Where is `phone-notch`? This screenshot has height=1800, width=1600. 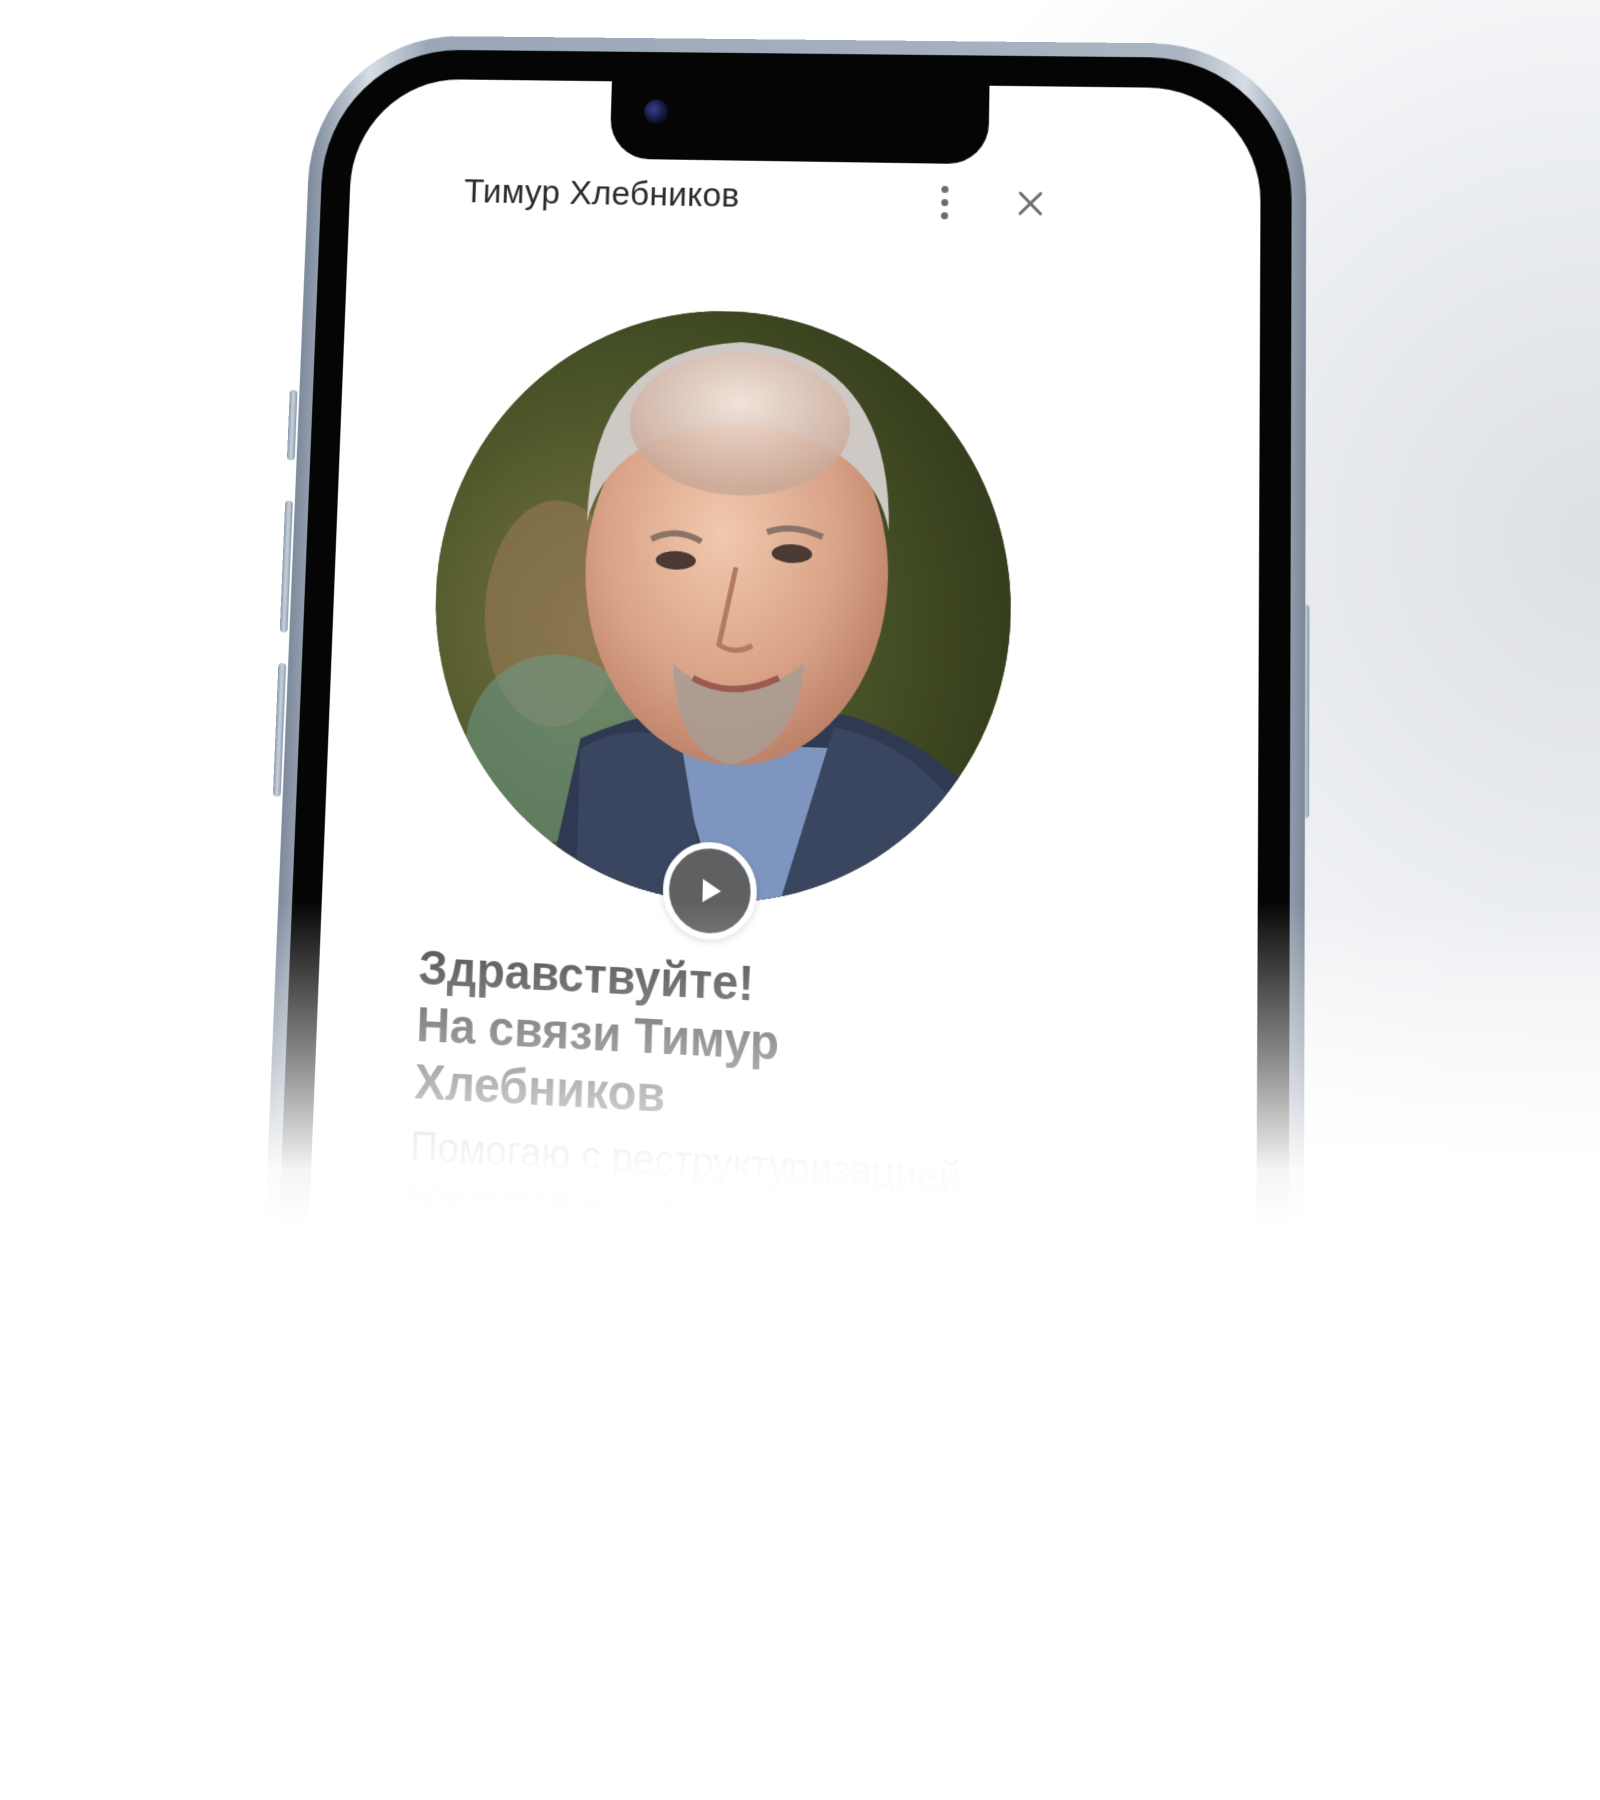 phone-notch is located at coordinates (799, 123).